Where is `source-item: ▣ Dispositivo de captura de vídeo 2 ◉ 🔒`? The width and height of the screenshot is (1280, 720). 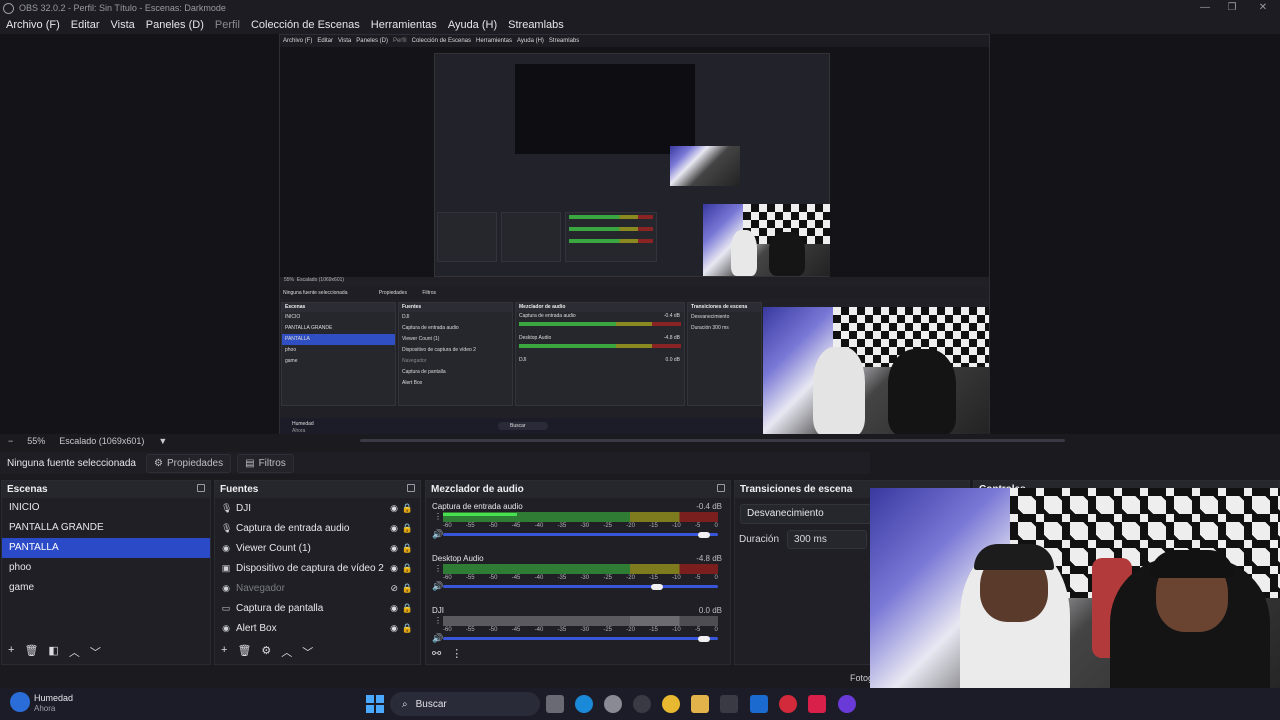
source-item: ▣ Dispositivo de captura de vídeo 2 ◉ 🔒 is located at coordinates (317, 568).